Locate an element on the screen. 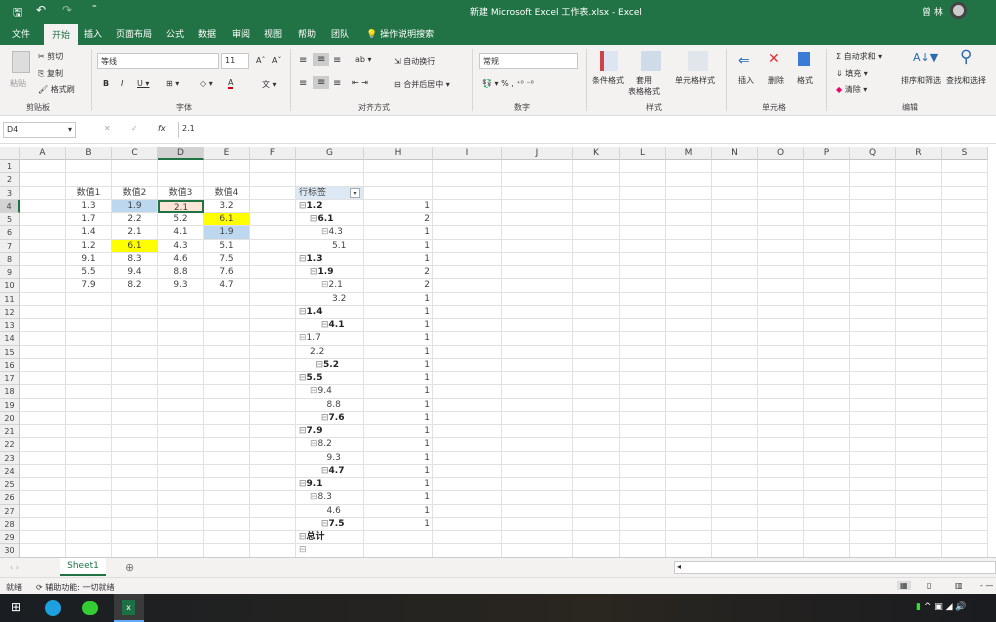 Image resolution: width=996 pixels, height=622 pixels. column-header-S: S is located at coordinates (965, 153).